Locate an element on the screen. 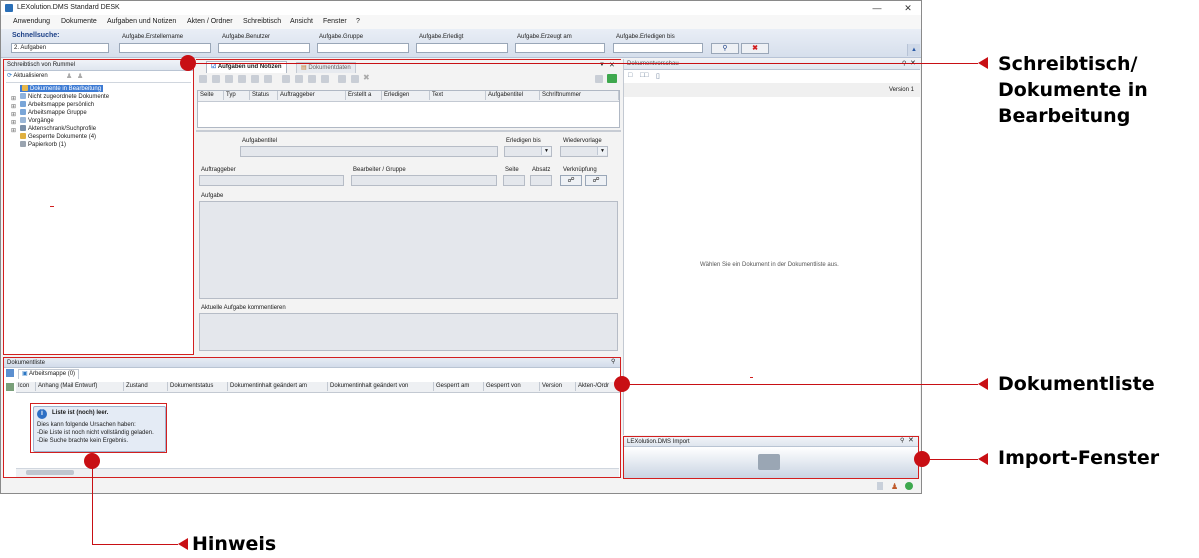  filter-erzeugt-am is located at coordinates (560, 48).